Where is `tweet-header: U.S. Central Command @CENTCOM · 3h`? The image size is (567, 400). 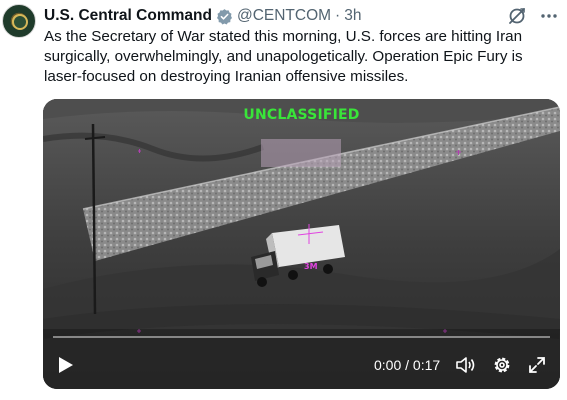
tweet-header: U.S. Central Command @CENTCOM · 3h is located at coordinates (305, 16).